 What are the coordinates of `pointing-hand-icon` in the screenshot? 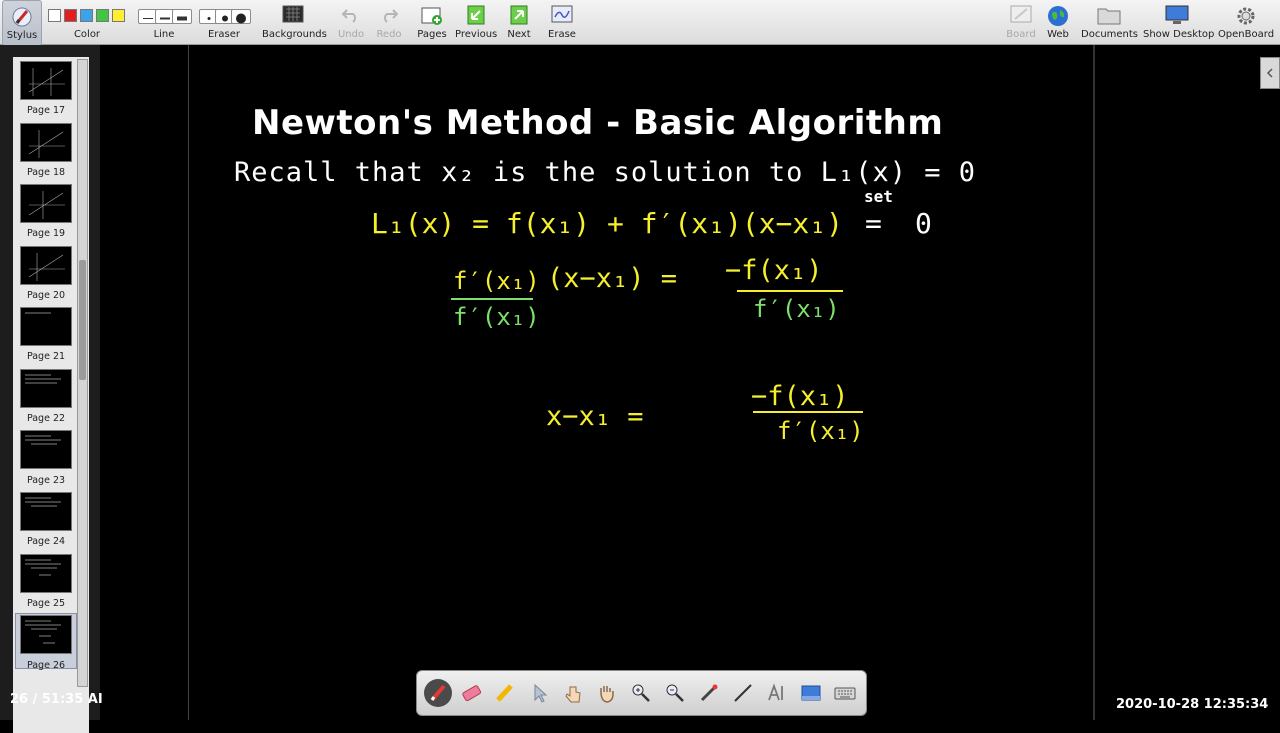 It's located at (573, 694).